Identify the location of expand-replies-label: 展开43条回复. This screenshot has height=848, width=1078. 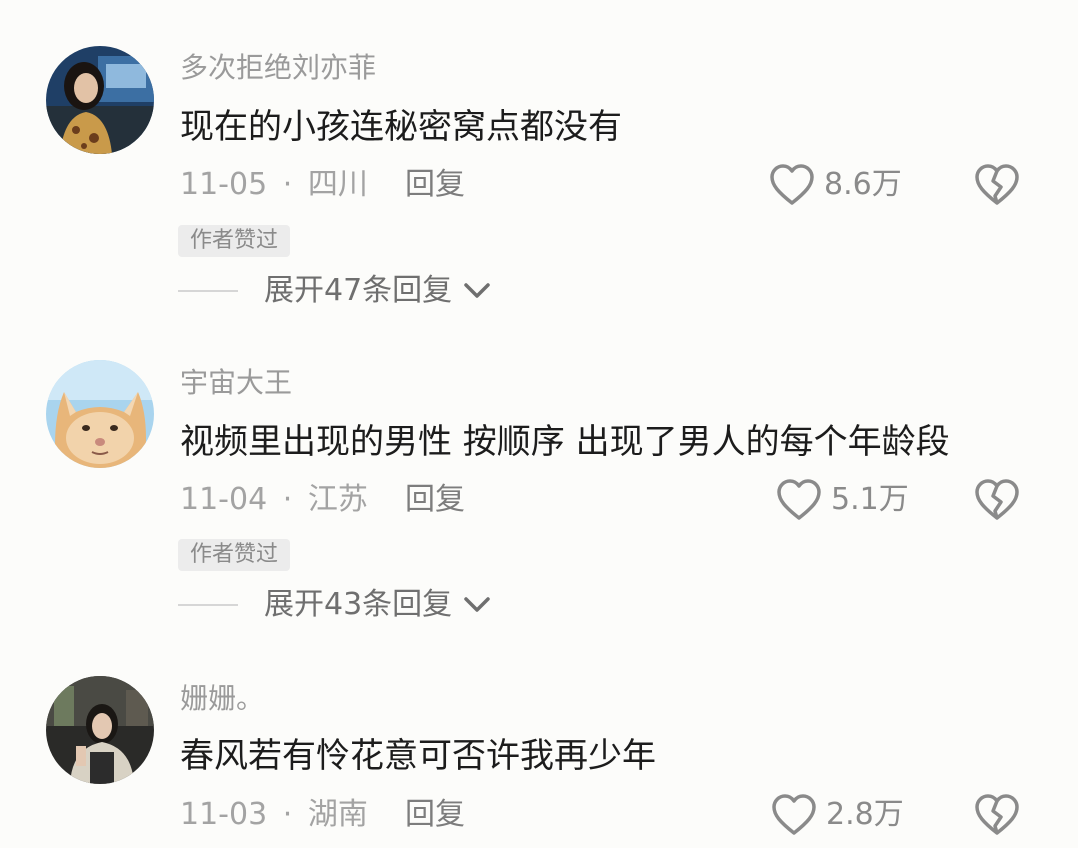
(358, 604).